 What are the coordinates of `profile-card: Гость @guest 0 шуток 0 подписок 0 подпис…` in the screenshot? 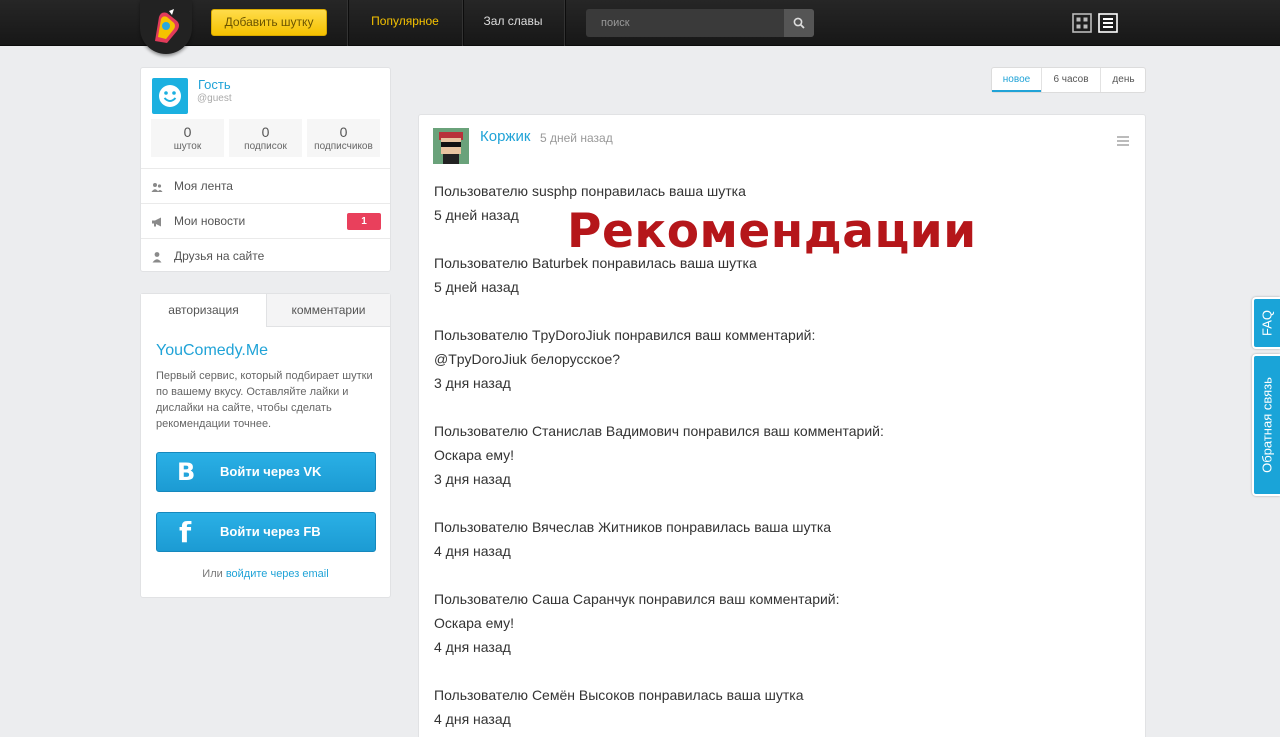 It's located at (265, 169).